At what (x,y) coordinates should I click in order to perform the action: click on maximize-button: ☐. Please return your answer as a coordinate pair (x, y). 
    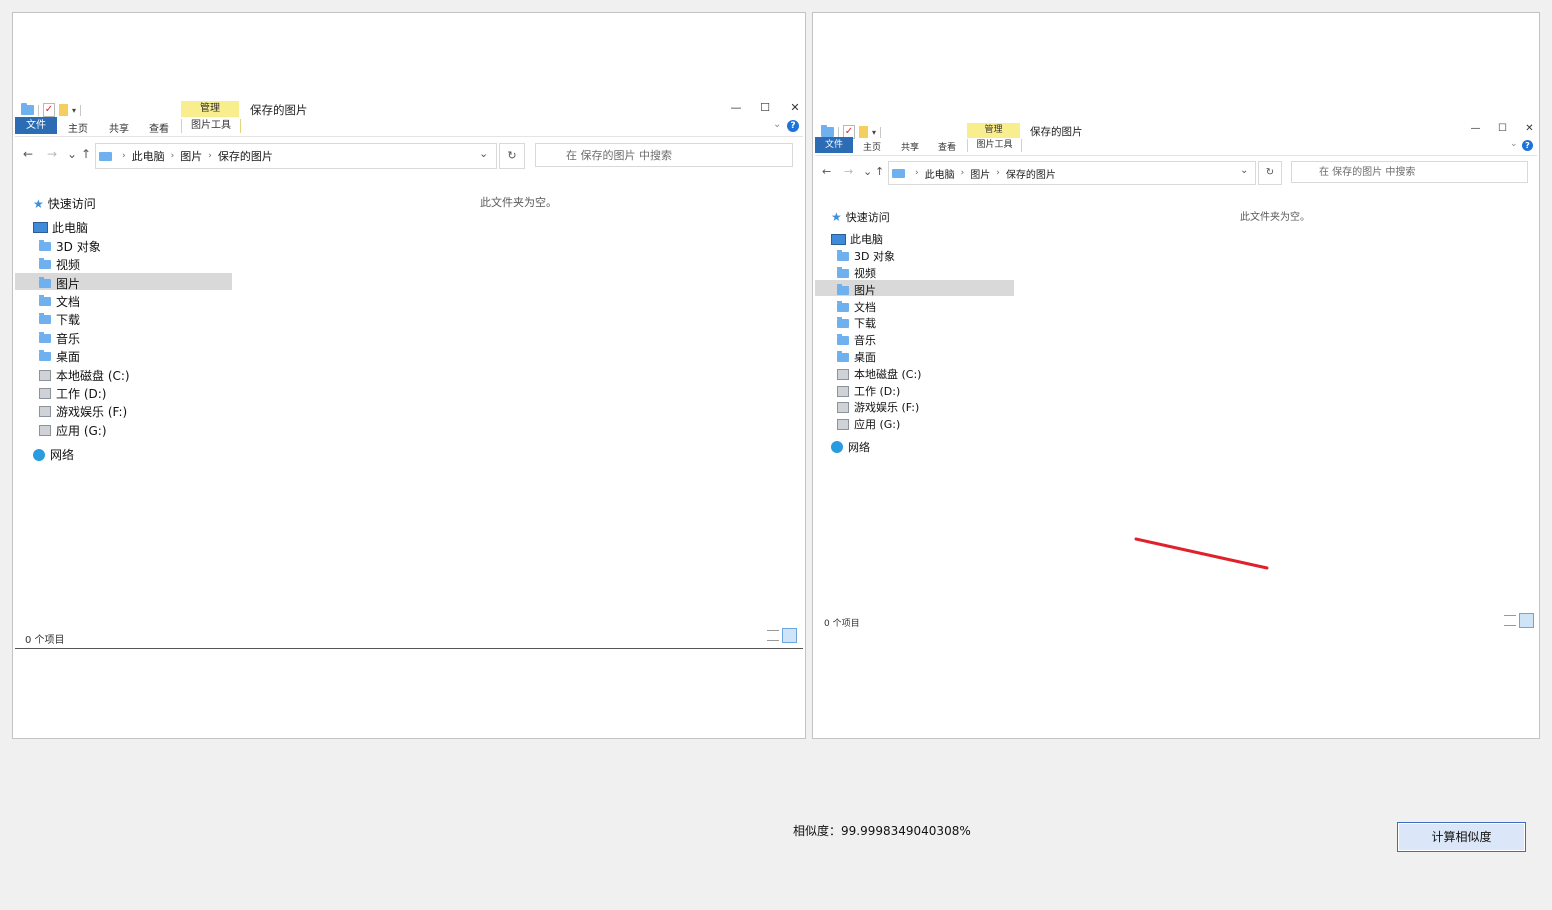
    Looking at the image, I should click on (765, 107).